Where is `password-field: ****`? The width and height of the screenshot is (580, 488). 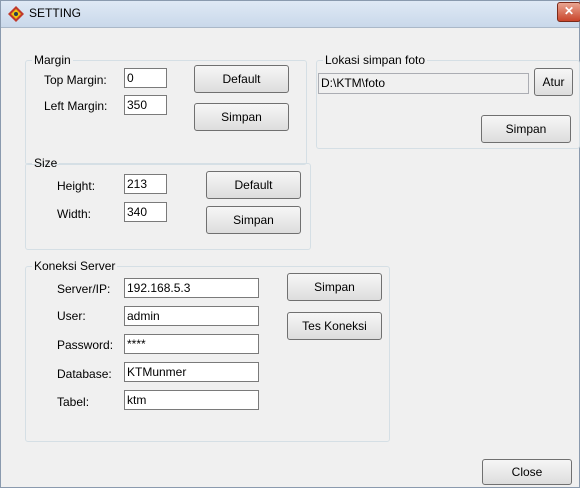
password-field: **** is located at coordinates (191, 344).